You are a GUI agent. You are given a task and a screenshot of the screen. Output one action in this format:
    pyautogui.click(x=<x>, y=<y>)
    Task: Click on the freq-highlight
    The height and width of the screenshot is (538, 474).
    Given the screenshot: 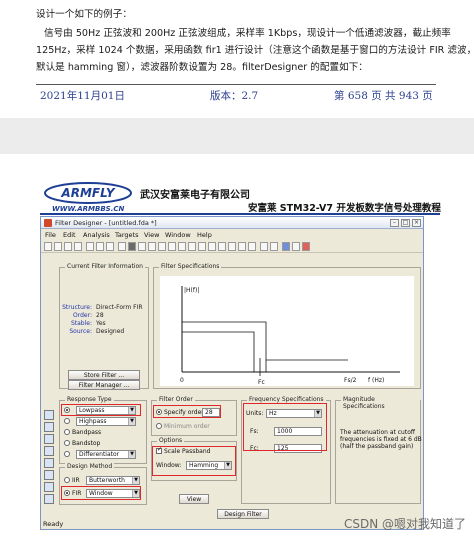 What is the action you would take?
    pyautogui.click(x=285, y=427)
    